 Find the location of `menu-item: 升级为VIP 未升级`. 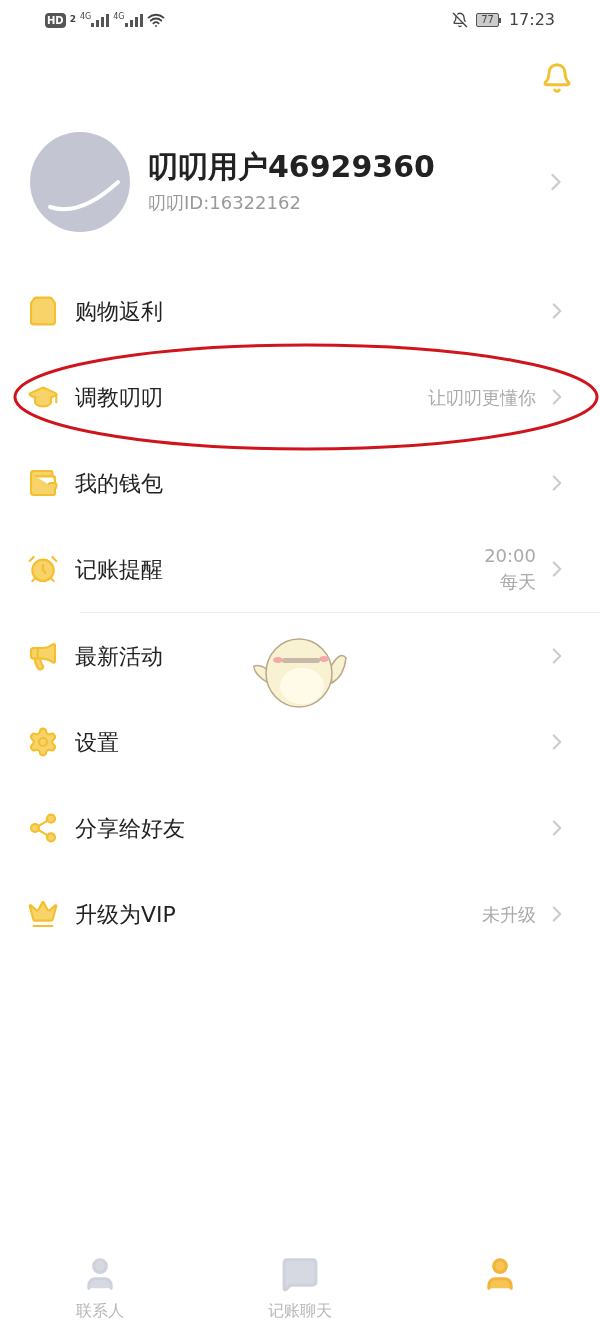

menu-item: 升级为VIP 未升级 is located at coordinates (300, 914).